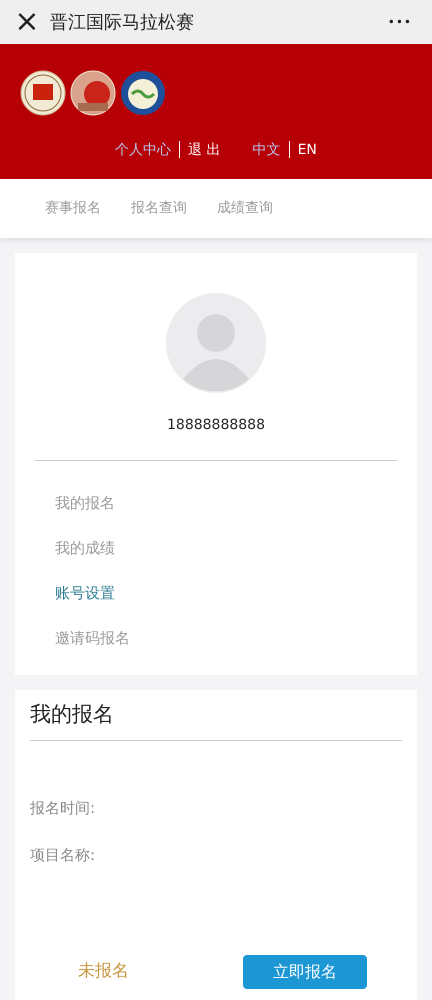 This screenshot has height=1000, width=432. I want to click on field-label: 项目名称:, so click(63, 855).